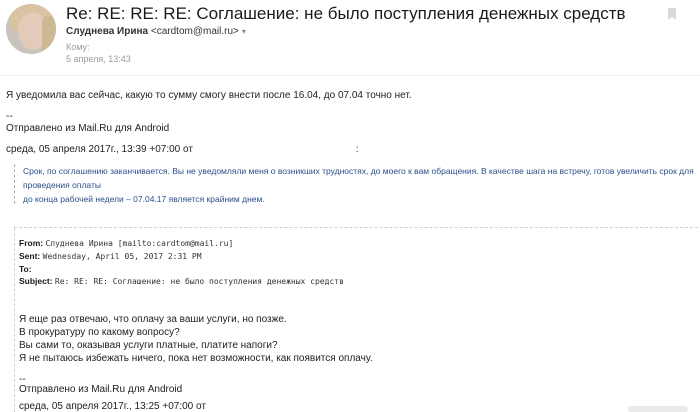 Image resolution: width=700 pixels, height=412 pixels. I want to click on meta-sent-label: Sent:, so click(30, 256).